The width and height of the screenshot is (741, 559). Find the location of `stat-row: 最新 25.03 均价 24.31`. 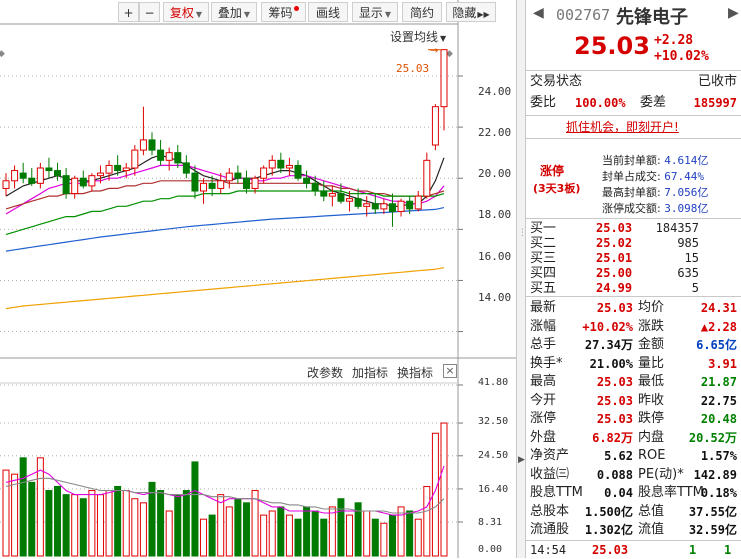

stat-row: 最新 25.03 均价 24.31 is located at coordinates (633, 308).